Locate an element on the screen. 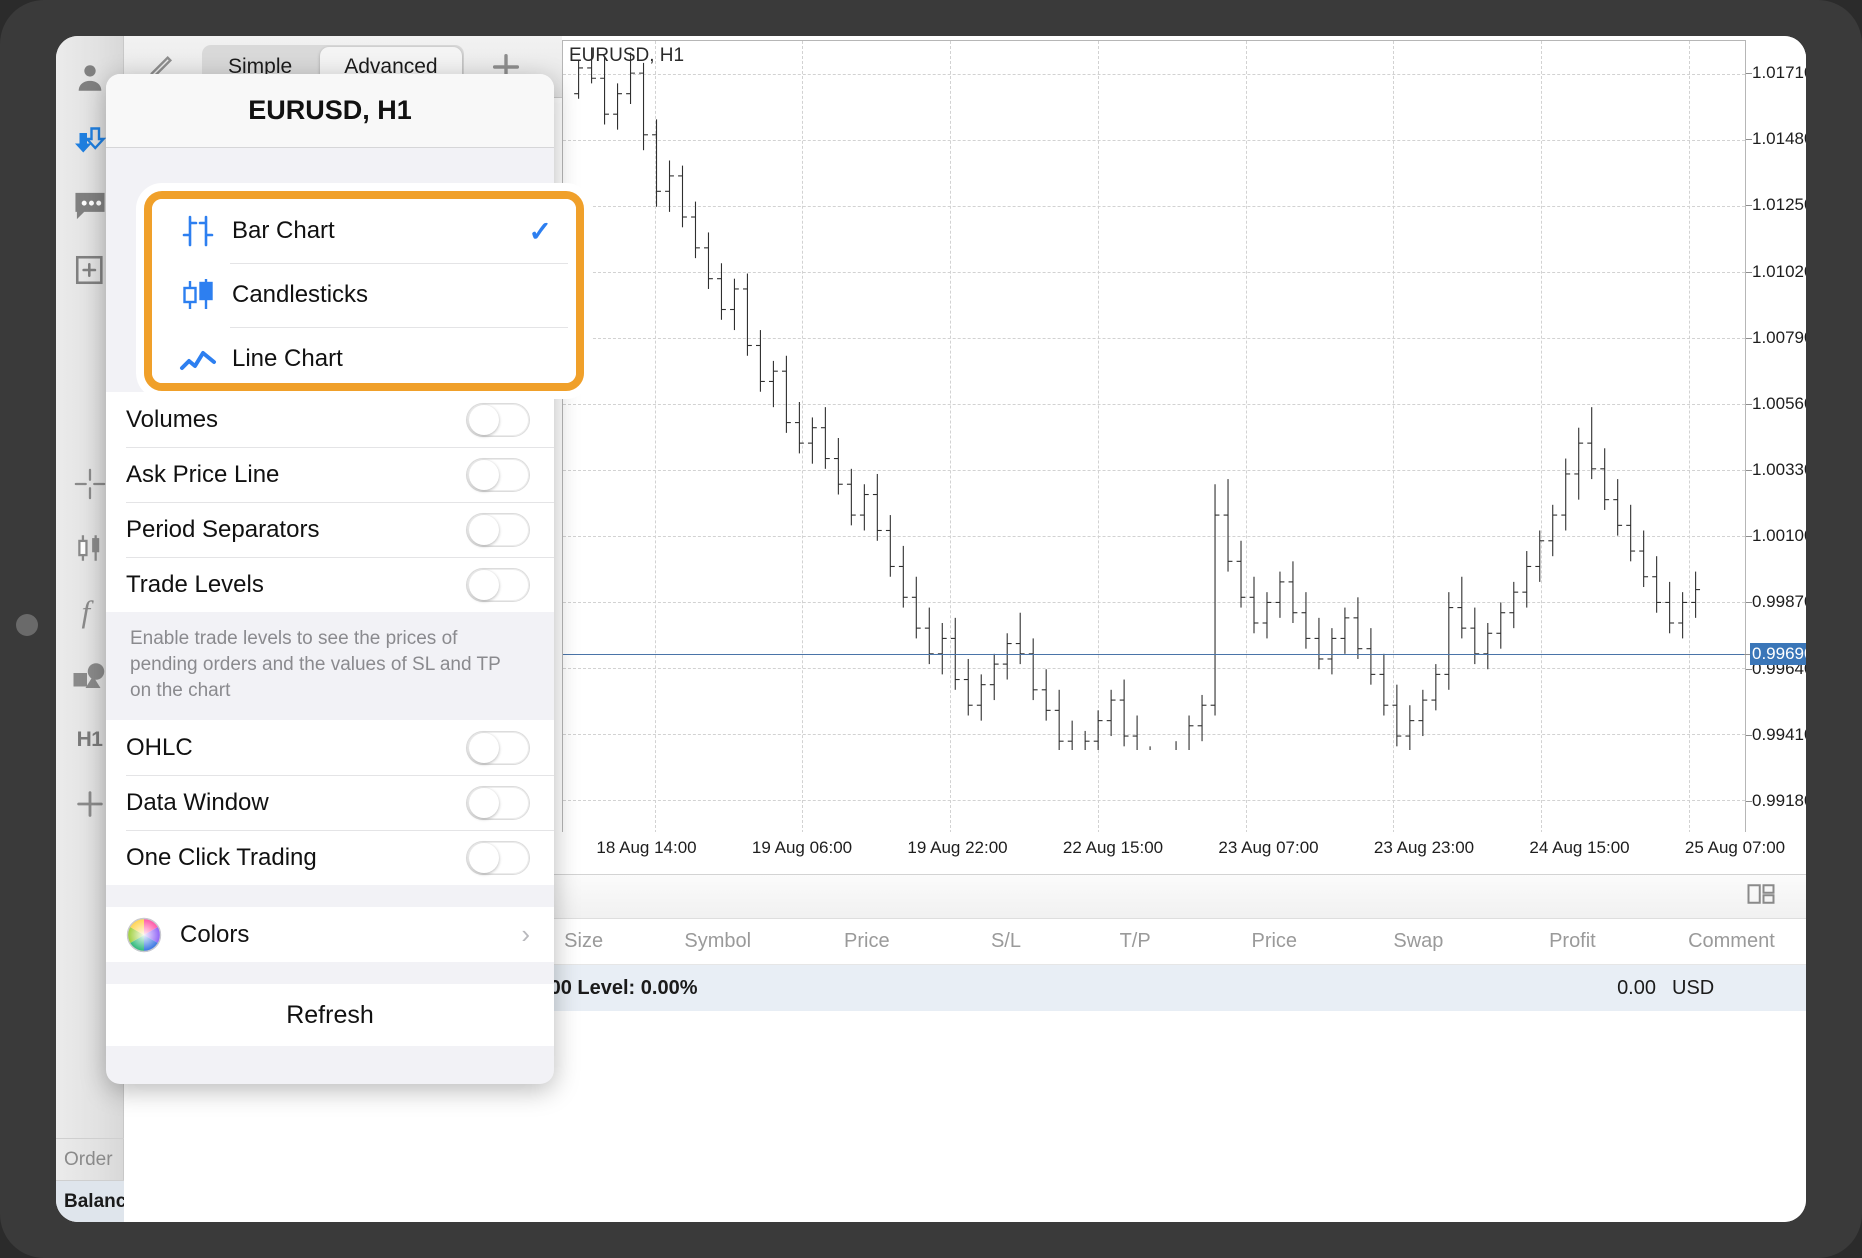  menu-item-candlesticks: Candlesticks is located at coordinates (364, 295).